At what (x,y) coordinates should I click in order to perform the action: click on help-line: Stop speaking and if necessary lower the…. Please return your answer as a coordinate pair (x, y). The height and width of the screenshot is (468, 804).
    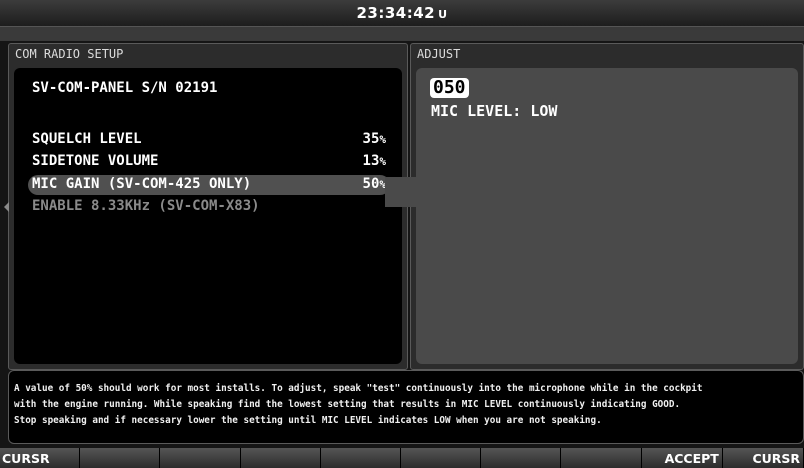
    Looking at the image, I should click on (308, 420).